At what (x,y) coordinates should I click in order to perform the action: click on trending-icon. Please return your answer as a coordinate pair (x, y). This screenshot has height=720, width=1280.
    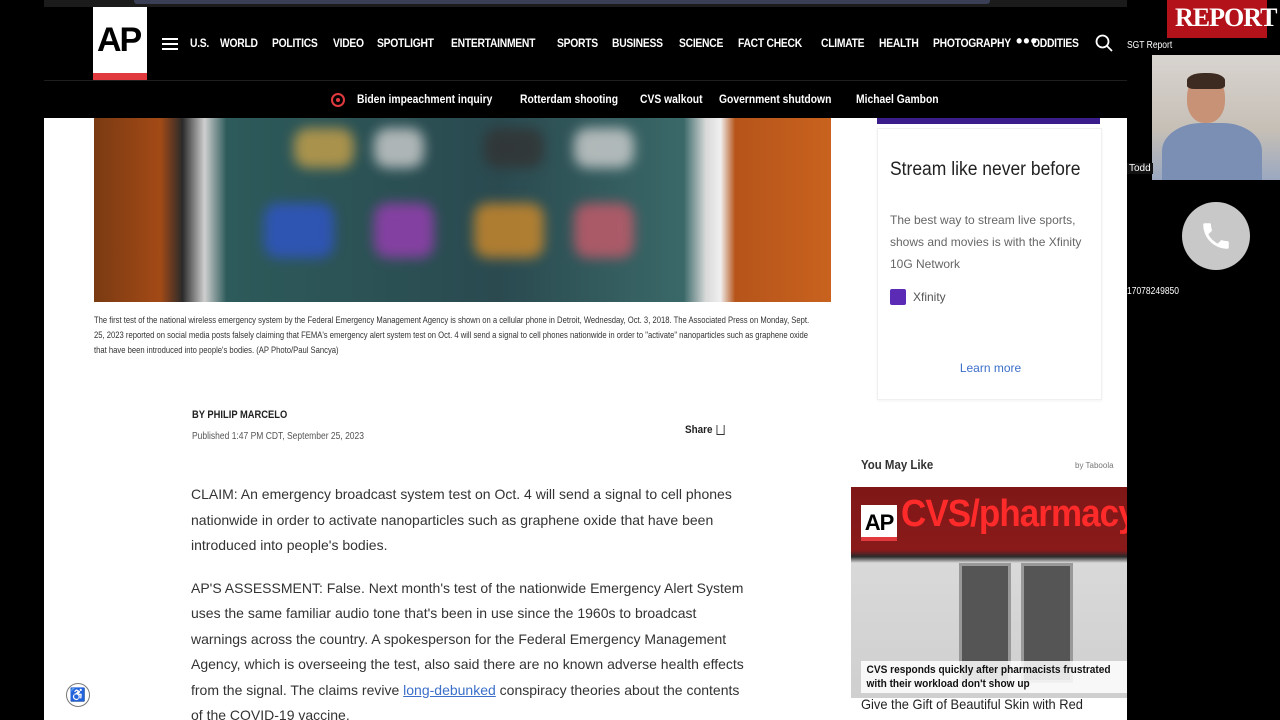
    Looking at the image, I should click on (338, 100).